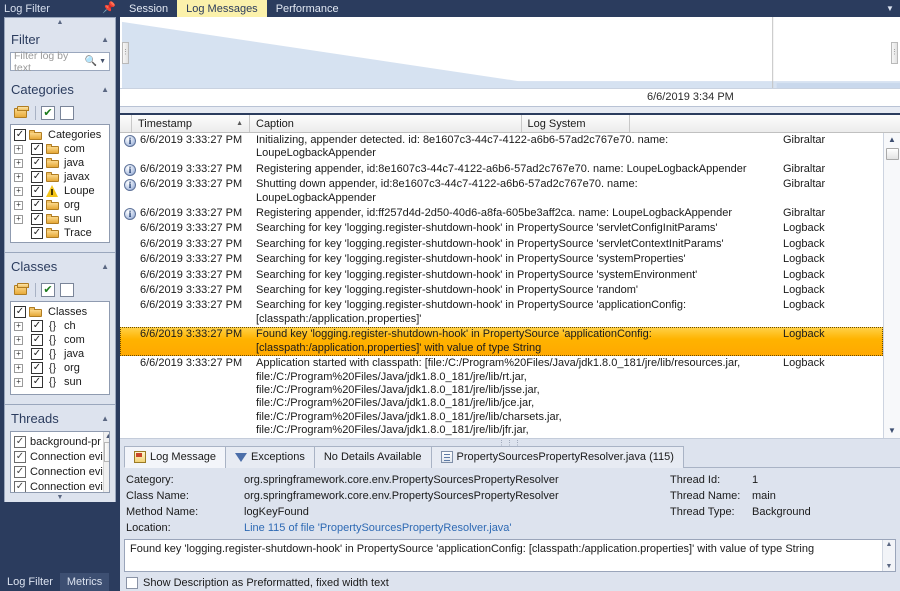  What do you see at coordinates (175, 457) in the screenshot?
I see `detail-tab: Log Message` at bounding box center [175, 457].